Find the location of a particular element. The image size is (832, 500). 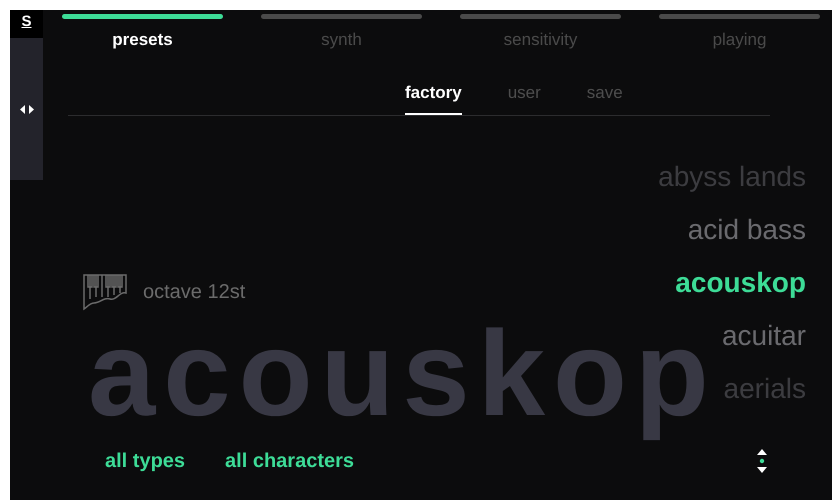

filter-dropdown: all characters is located at coordinates (289, 461).